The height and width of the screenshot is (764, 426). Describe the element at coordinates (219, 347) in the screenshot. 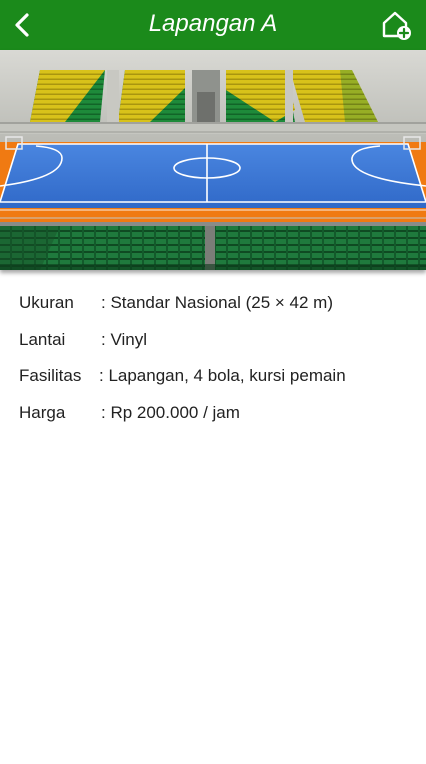

I see `detail-row-floor: Lantai : Vinyl` at that location.